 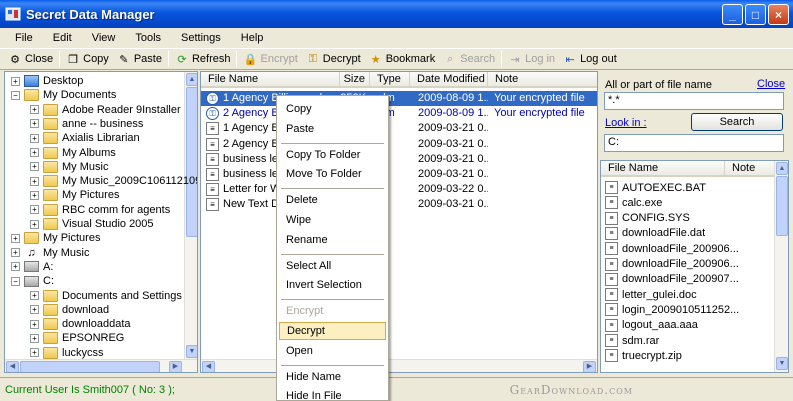 I want to click on search-result-row: ≡ CONFIG.SYS, so click(x=647, y=218).